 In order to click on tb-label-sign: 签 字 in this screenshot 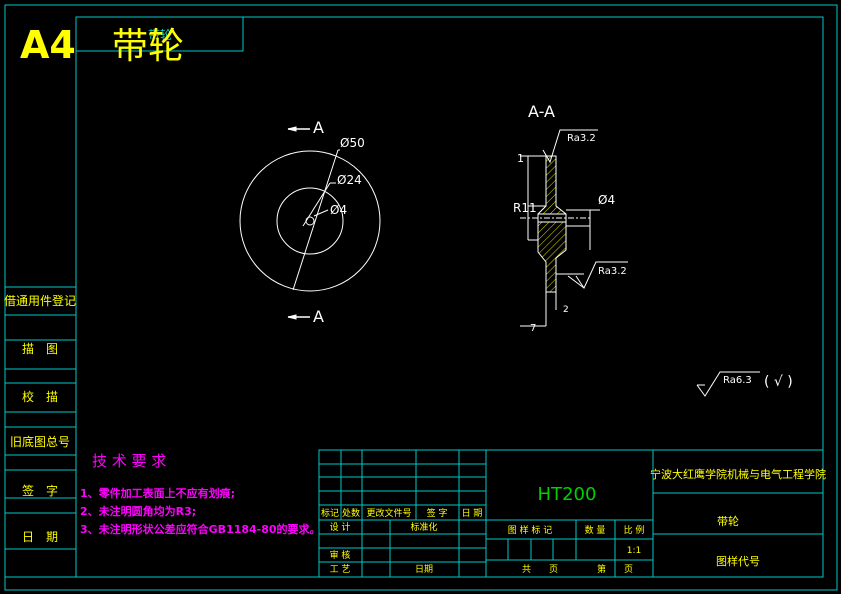, I will do `click(437, 513)`.